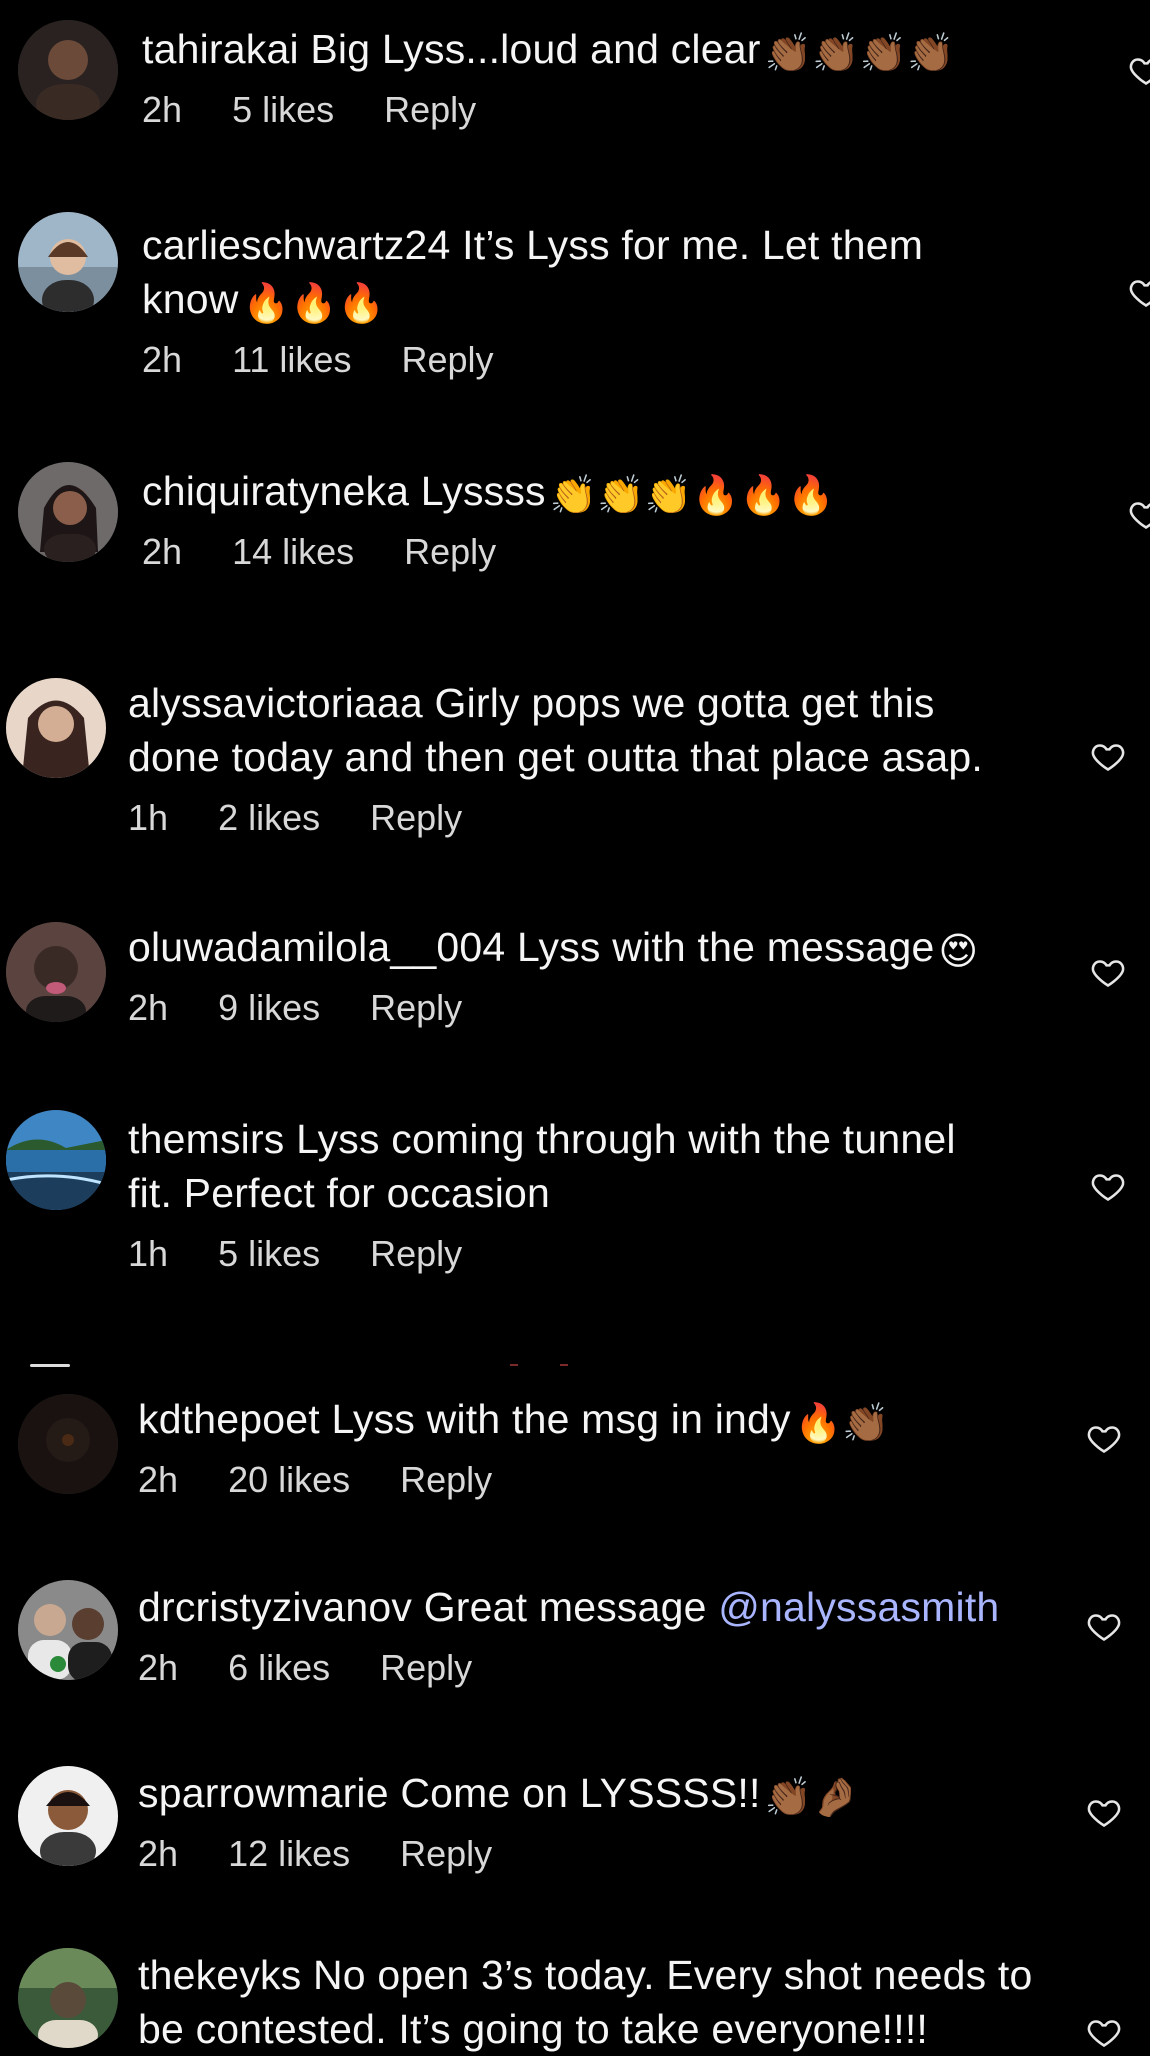  What do you see at coordinates (220, 49) in the screenshot?
I see `username: tahirakai` at bounding box center [220, 49].